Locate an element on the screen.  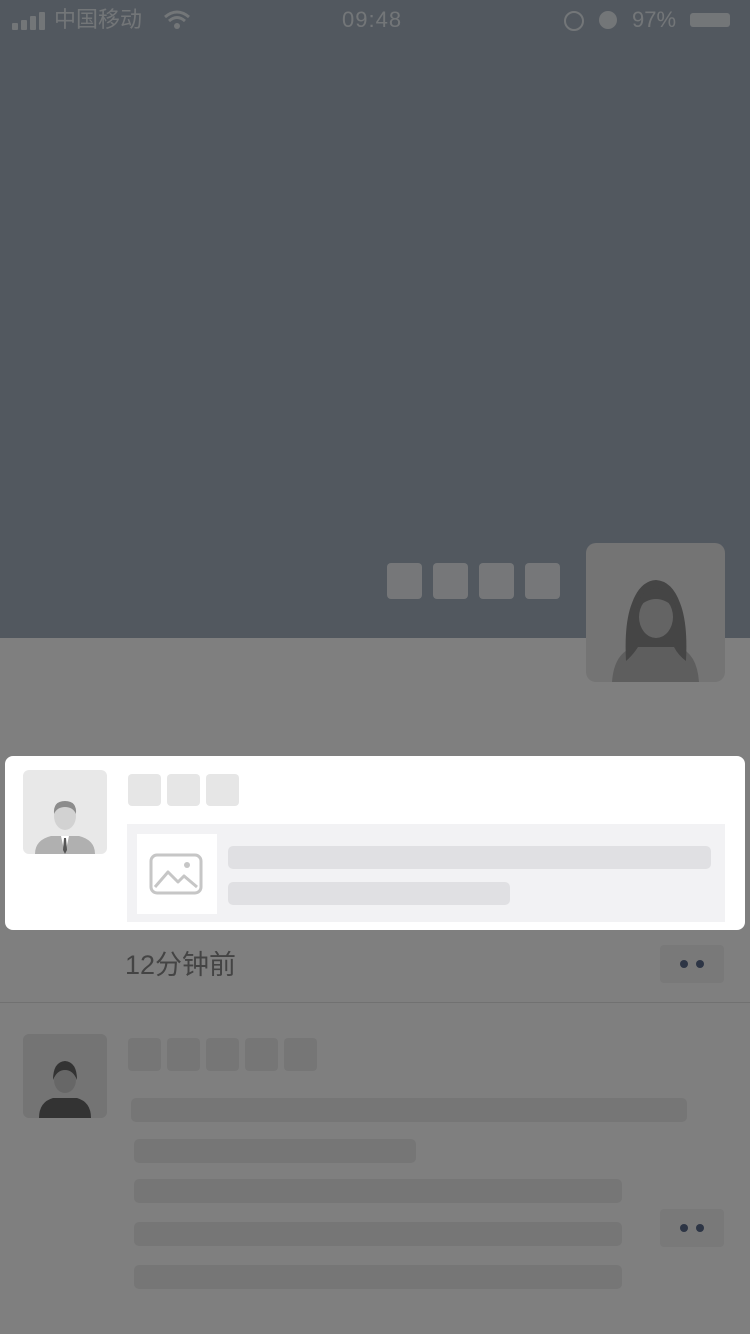
male-avatar-icon is located at coordinates (65, 827).